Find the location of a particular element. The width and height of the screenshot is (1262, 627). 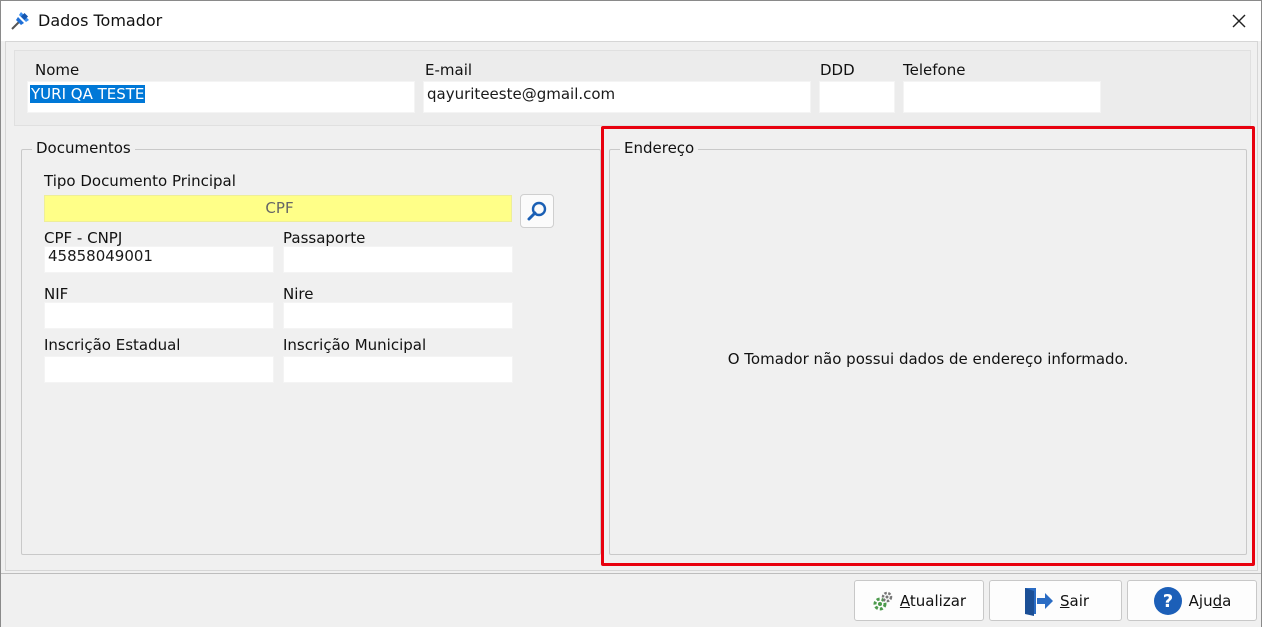

endereco-title: Endereço is located at coordinates (659, 148).